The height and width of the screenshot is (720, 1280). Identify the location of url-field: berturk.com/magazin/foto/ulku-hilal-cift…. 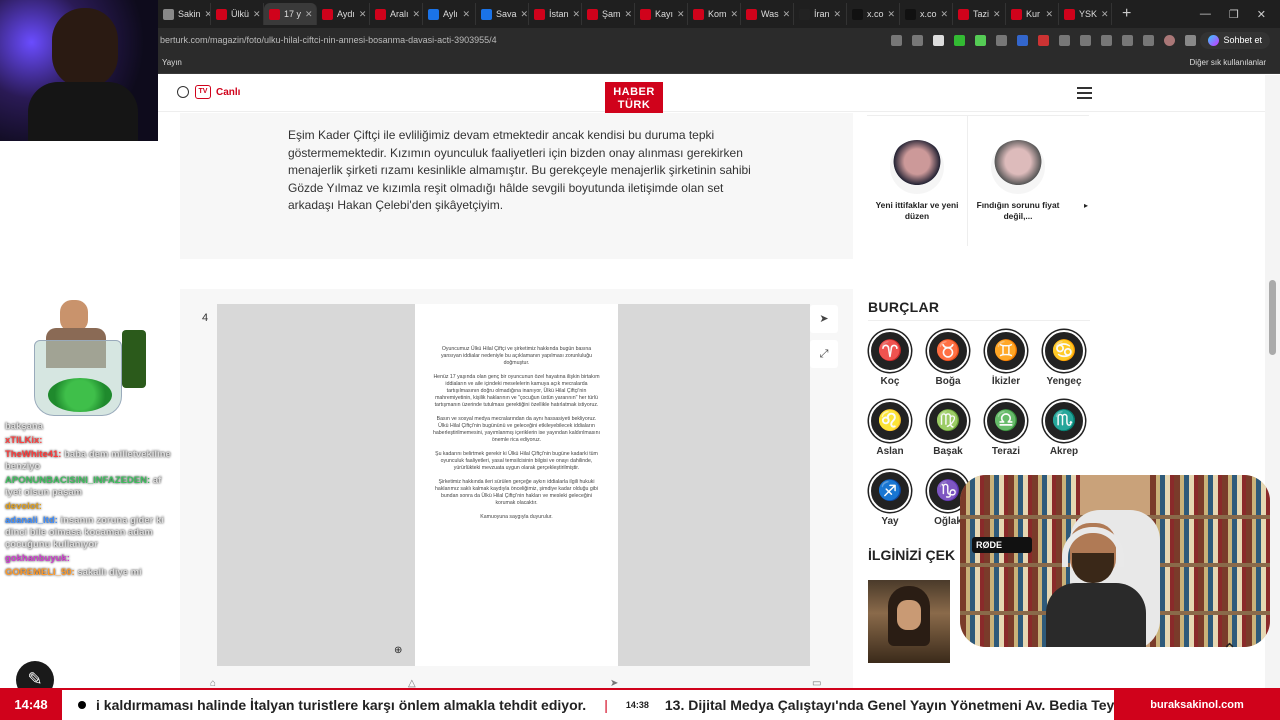
(483, 40).